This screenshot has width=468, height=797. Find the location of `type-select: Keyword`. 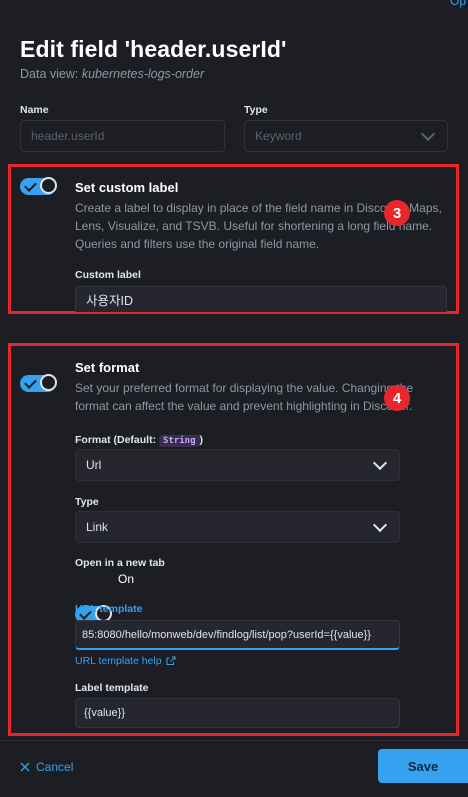

type-select: Keyword is located at coordinates (346, 136).